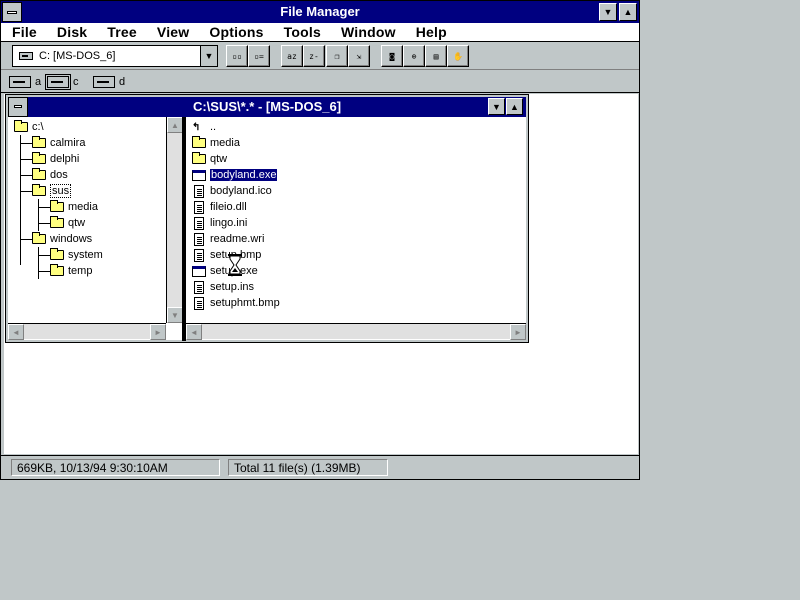 The image size is (800, 600). What do you see at coordinates (25, 82) in the screenshot?
I see `drive-a: a` at bounding box center [25, 82].